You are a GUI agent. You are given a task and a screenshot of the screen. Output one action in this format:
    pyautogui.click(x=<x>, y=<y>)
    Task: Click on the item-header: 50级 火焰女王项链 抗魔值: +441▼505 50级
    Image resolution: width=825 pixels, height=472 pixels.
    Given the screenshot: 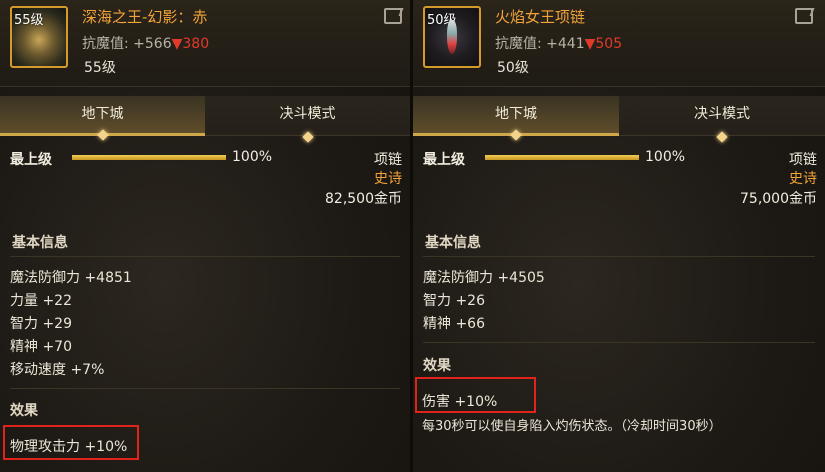 What is the action you would take?
    pyautogui.click(x=619, y=43)
    